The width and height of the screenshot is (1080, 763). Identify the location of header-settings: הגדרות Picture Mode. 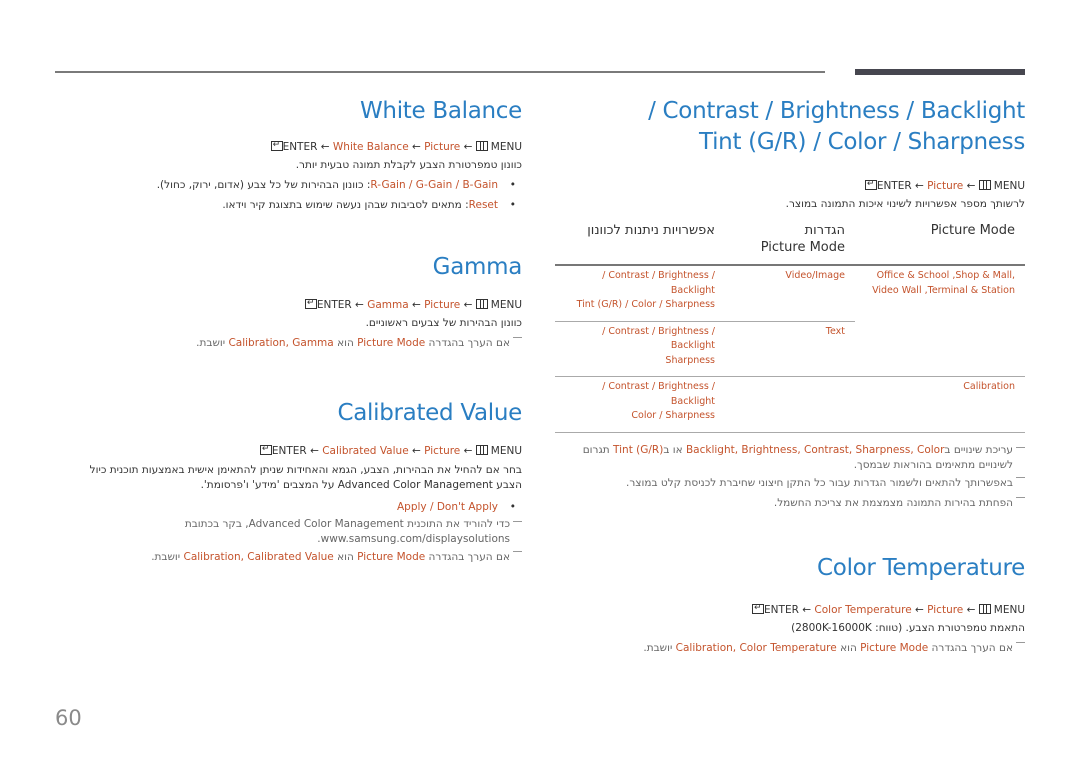
(790, 243).